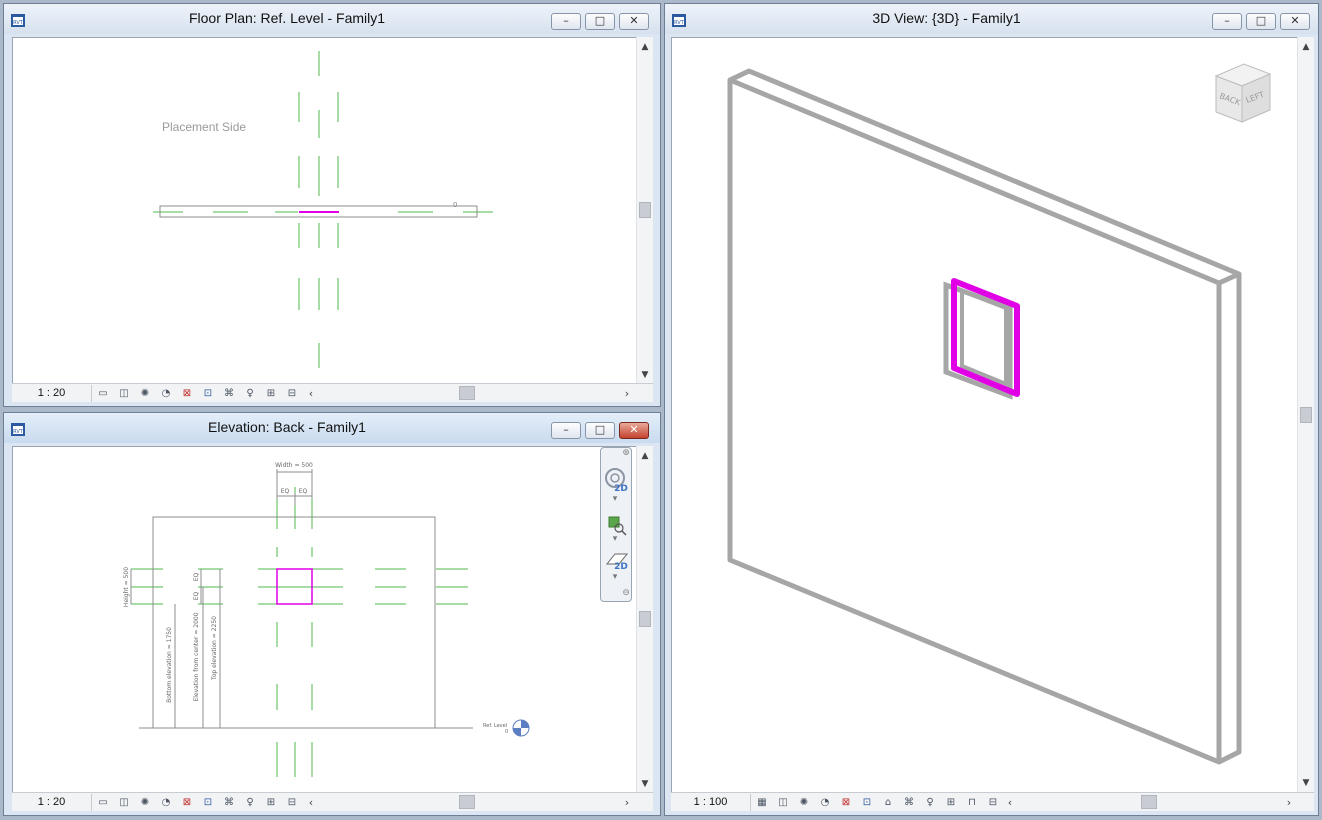 This screenshot has height=820, width=1322. Describe the element at coordinates (196, 595) in the screenshot. I see `eq-label-4: EQ` at that location.